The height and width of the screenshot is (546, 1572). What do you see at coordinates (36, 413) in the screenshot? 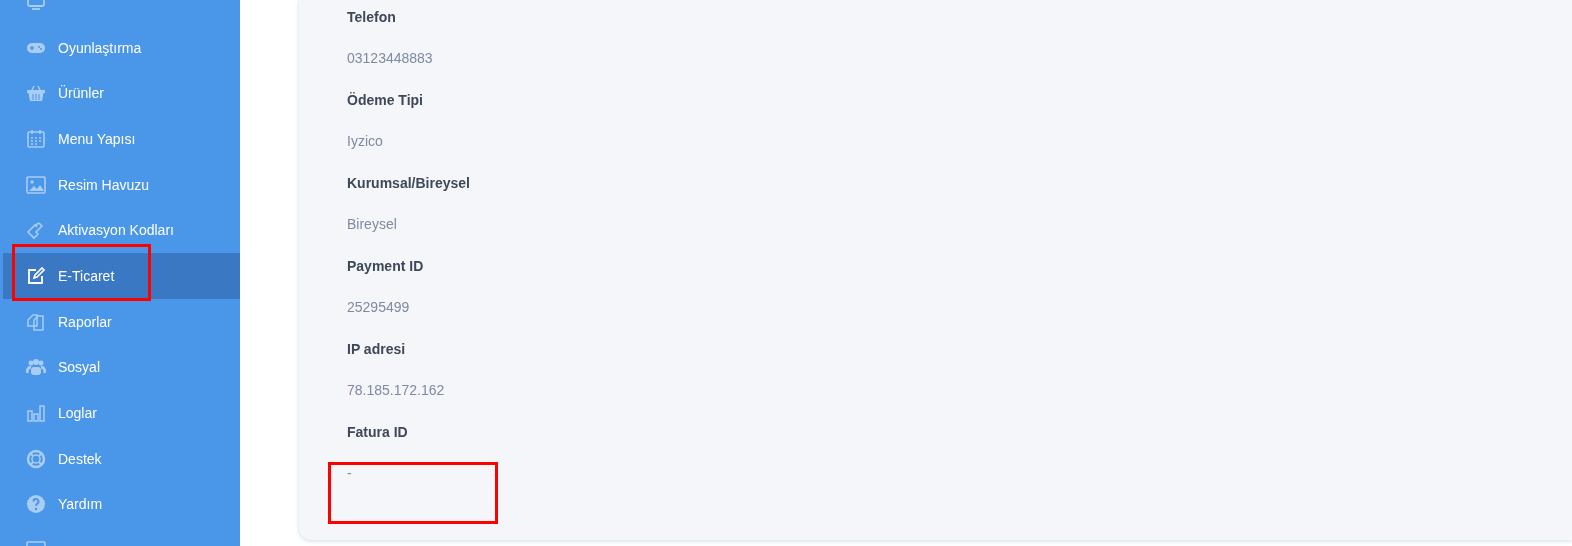
I see `bar-chart-icon` at bounding box center [36, 413].